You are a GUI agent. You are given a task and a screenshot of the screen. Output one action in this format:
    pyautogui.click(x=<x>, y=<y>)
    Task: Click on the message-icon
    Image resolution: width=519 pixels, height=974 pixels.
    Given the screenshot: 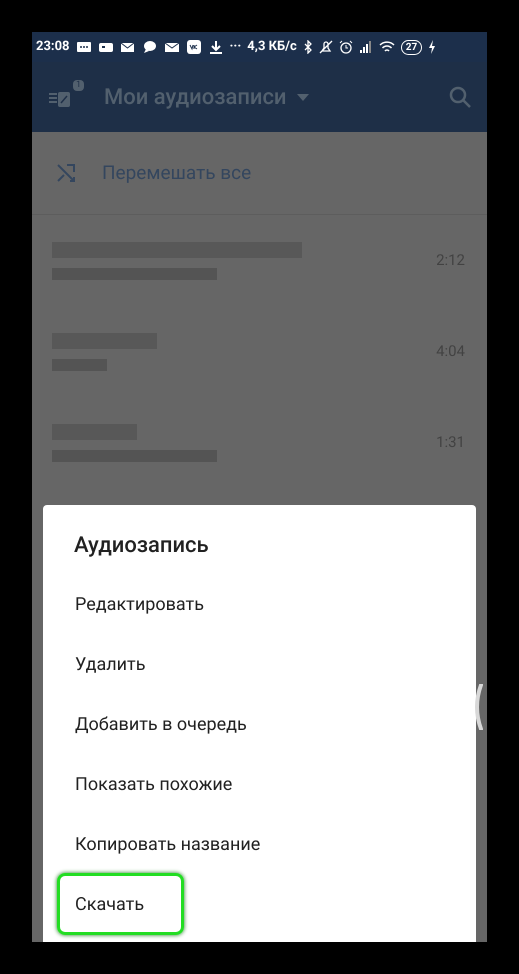 What is the action you would take?
    pyautogui.click(x=84, y=47)
    